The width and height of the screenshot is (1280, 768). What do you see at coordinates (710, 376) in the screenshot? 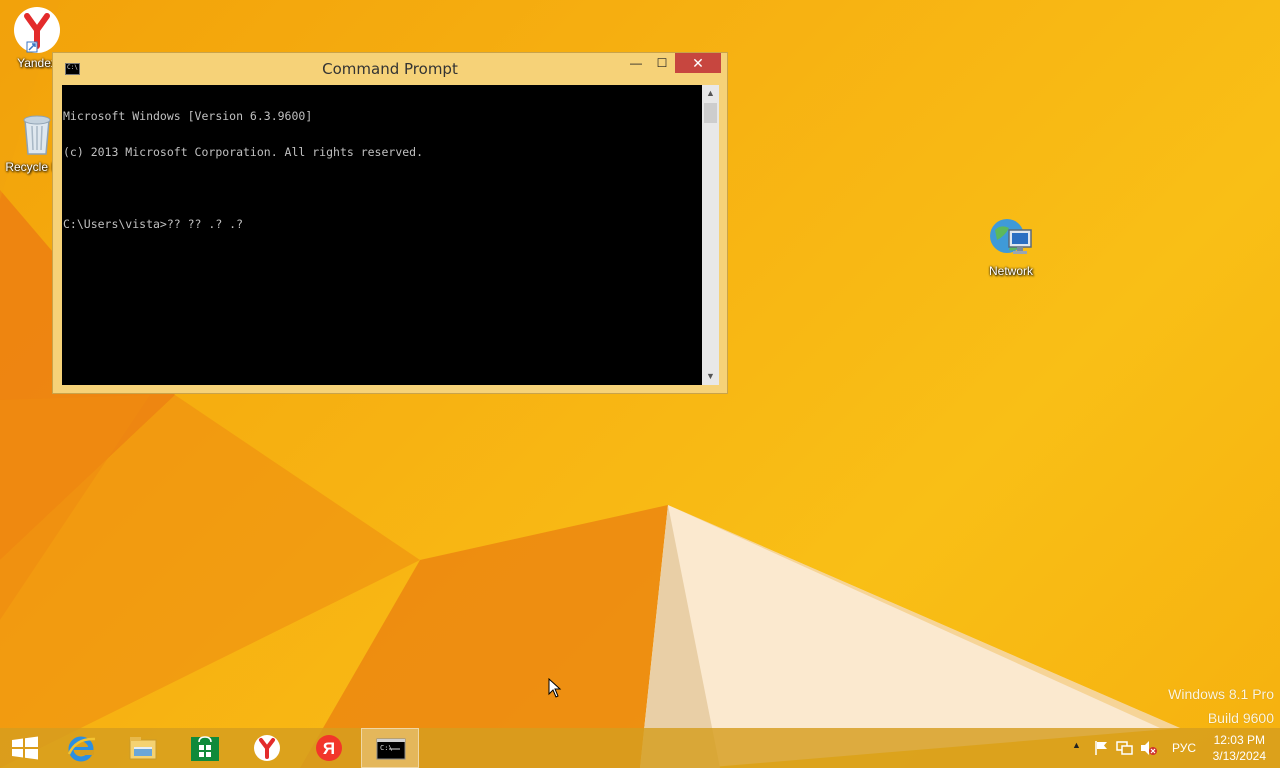
I see `scroll-down-arrow-icon: ▼` at bounding box center [710, 376].